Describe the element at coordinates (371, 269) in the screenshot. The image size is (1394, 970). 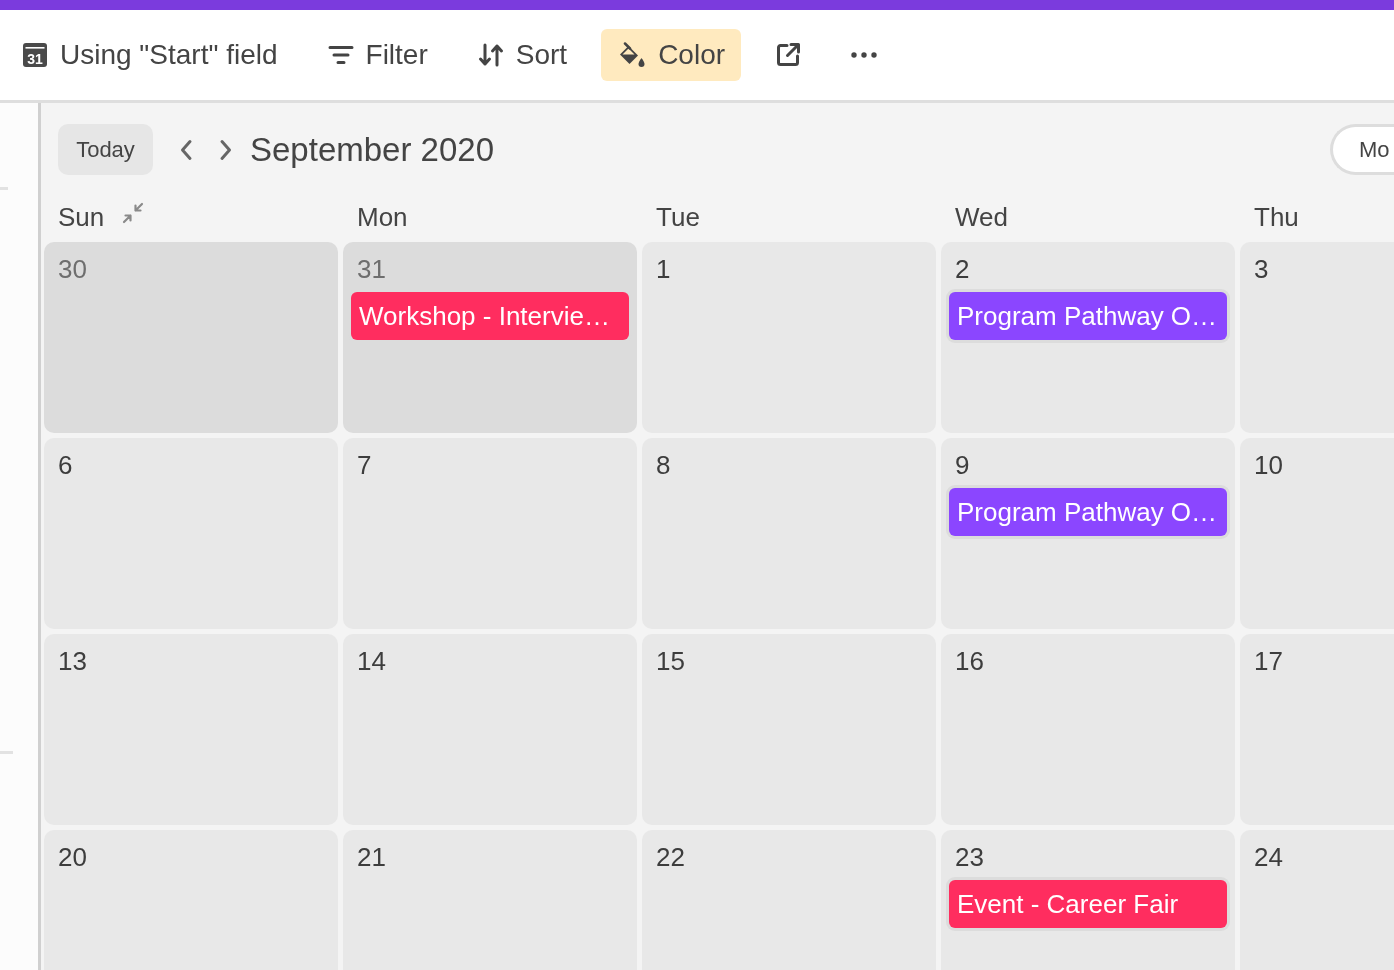
I see `day-number: 31` at that location.